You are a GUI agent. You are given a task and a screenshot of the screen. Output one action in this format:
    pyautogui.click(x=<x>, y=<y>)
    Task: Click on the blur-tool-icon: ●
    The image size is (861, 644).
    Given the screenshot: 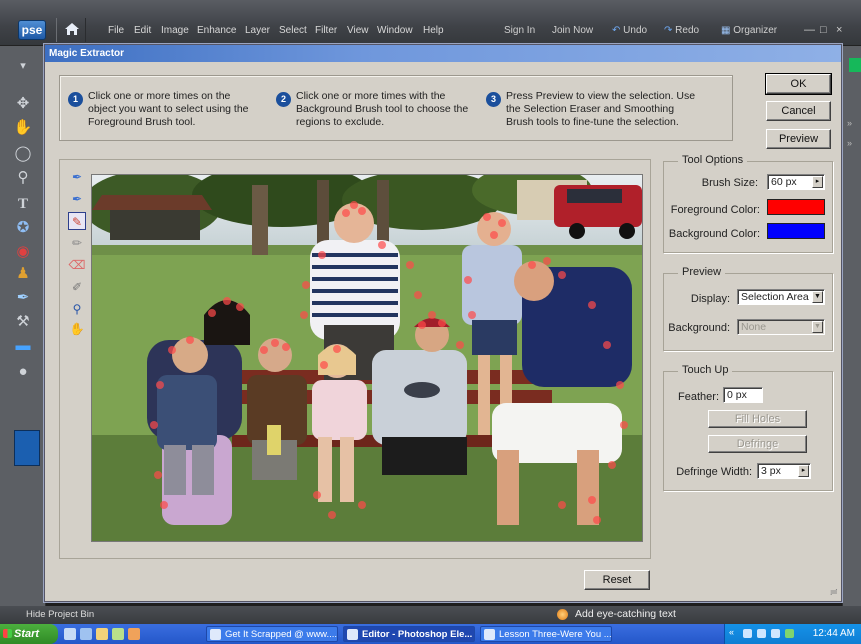 What is the action you would take?
    pyautogui.click(x=23, y=372)
    